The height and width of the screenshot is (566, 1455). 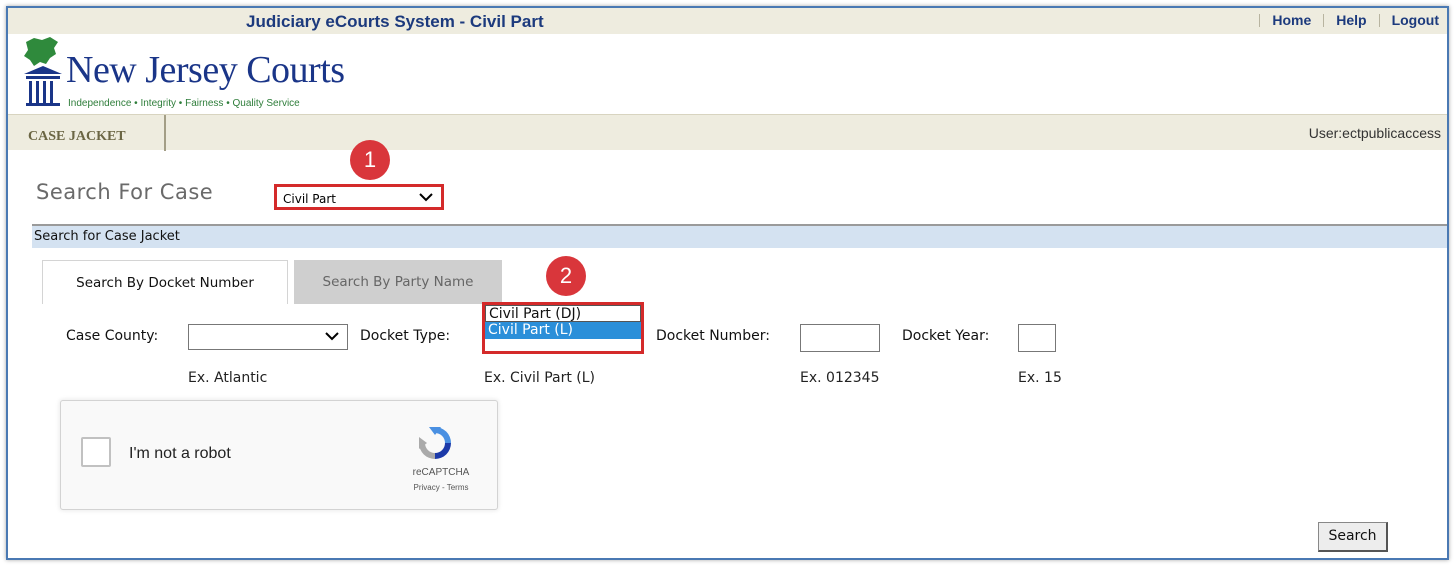 I want to click on annotation-marker-2: 2, so click(x=566, y=276).